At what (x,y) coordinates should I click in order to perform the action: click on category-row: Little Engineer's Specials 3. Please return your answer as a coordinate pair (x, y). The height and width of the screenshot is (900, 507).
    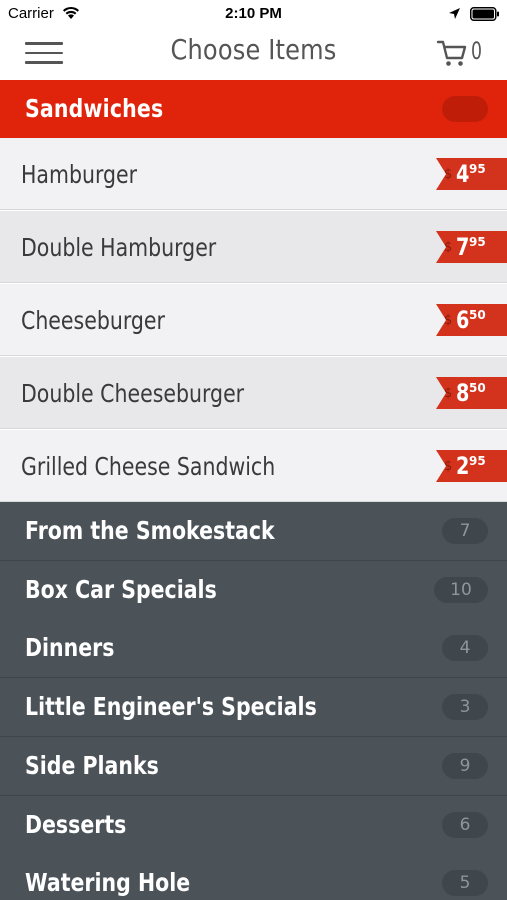
    Looking at the image, I should click on (253, 708).